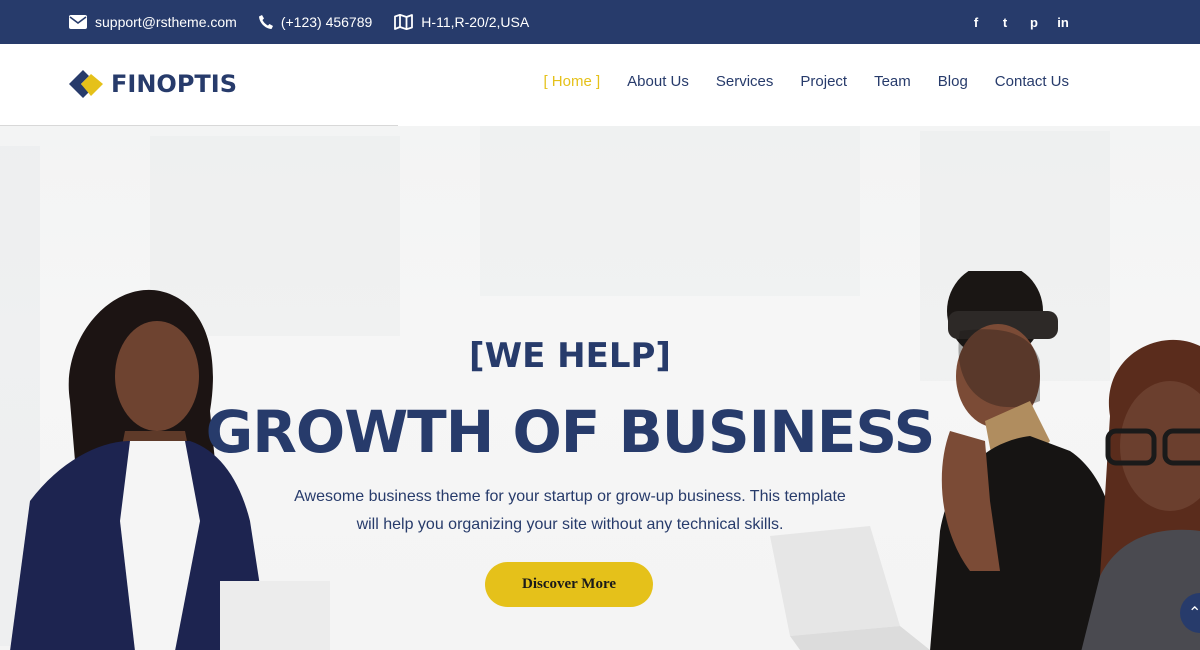  Describe the element at coordinates (658, 81) in the screenshot. I see `nav-about: About Us` at that location.